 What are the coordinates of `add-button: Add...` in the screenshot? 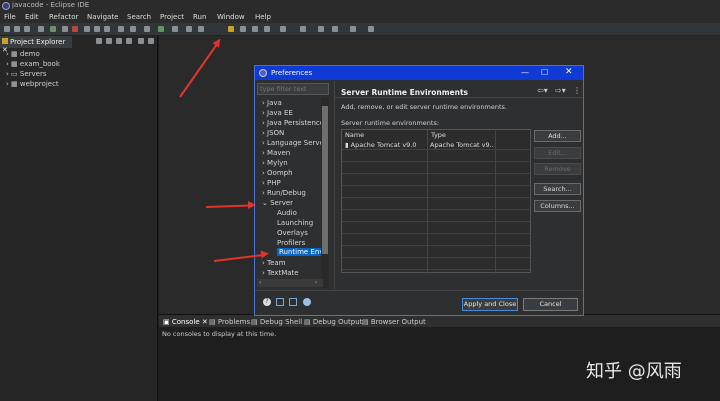 It's located at (557, 136).